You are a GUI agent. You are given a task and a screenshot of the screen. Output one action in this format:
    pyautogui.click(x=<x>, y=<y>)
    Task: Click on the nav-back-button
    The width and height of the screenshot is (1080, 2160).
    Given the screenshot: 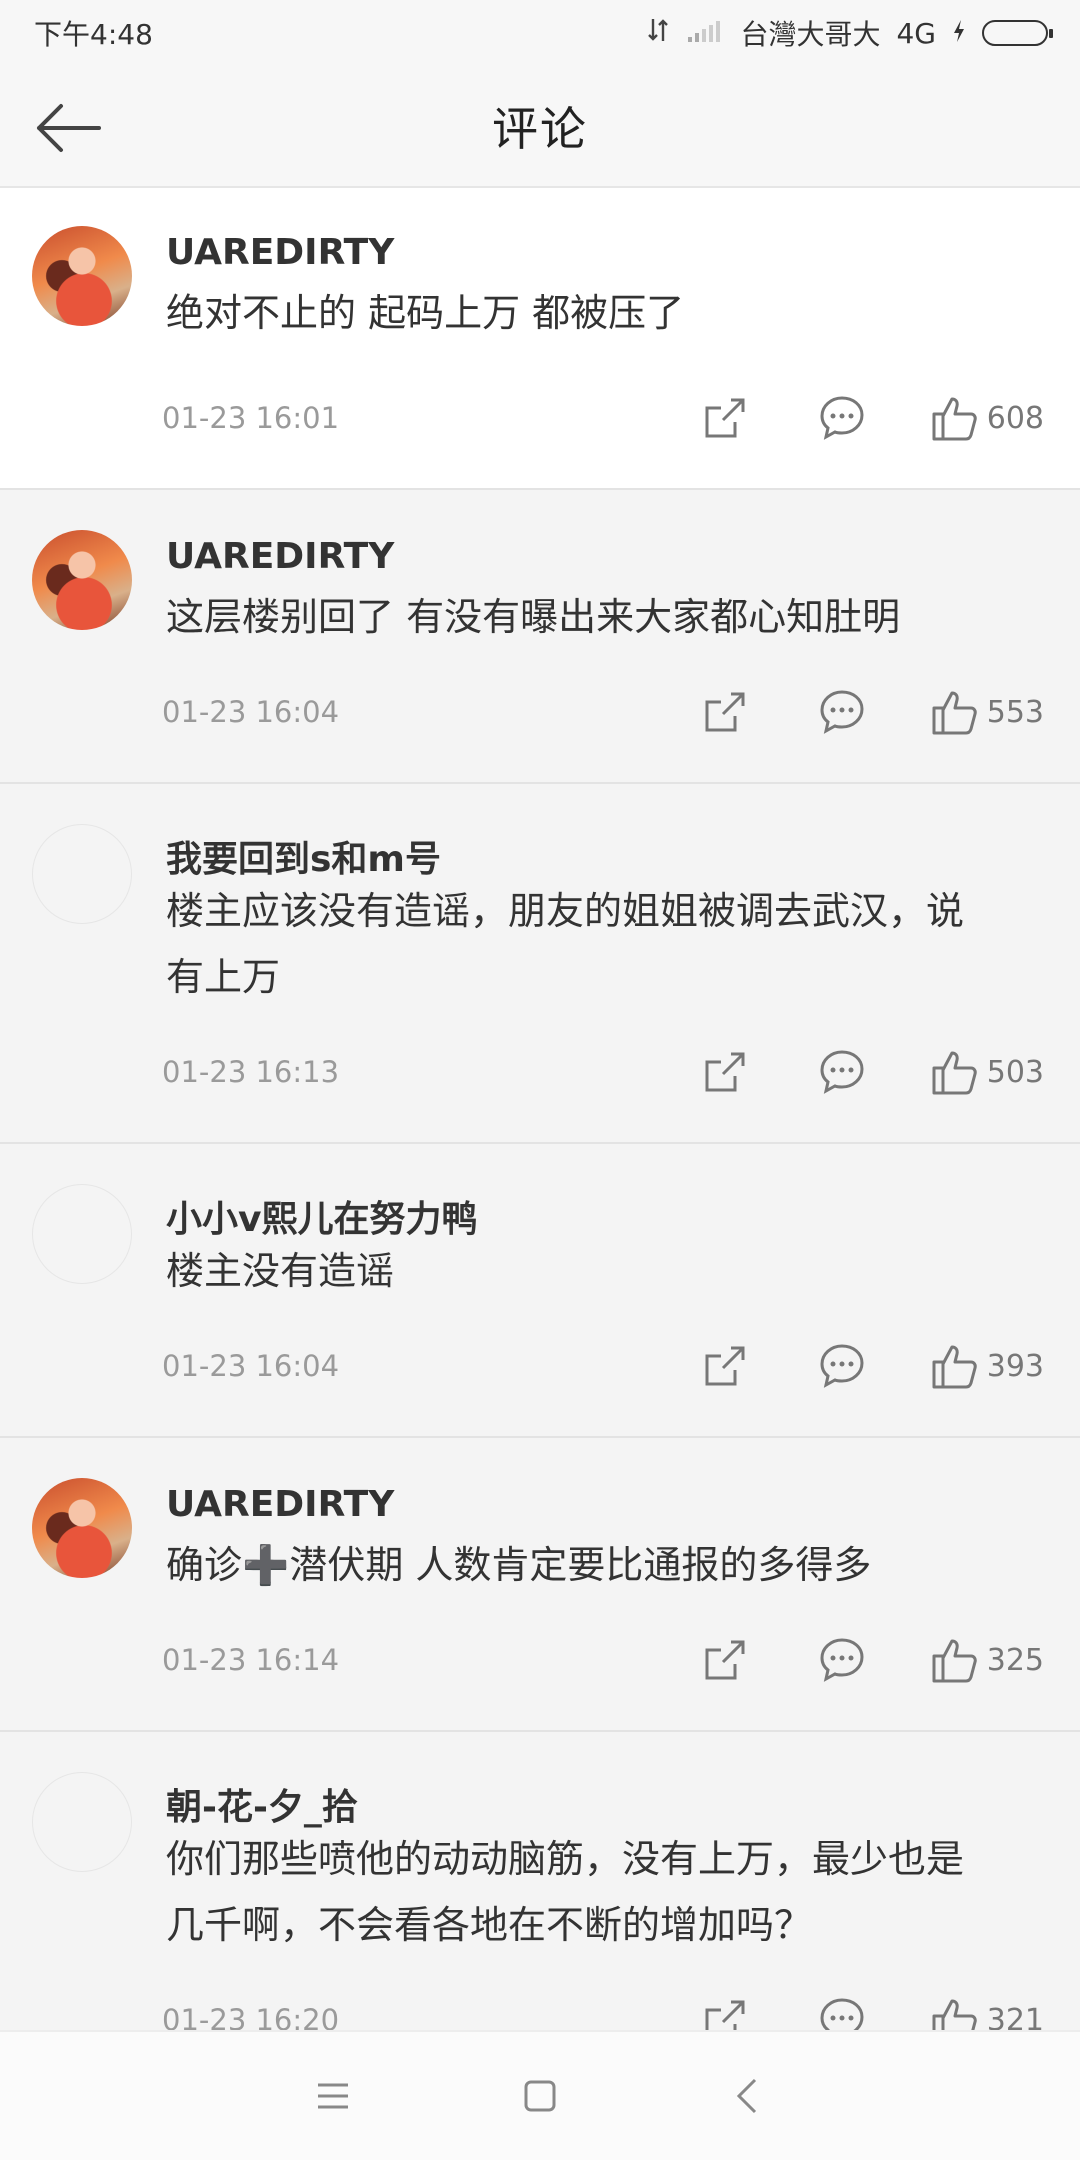 What is the action you would take?
    pyautogui.click(x=747, y=2096)
    